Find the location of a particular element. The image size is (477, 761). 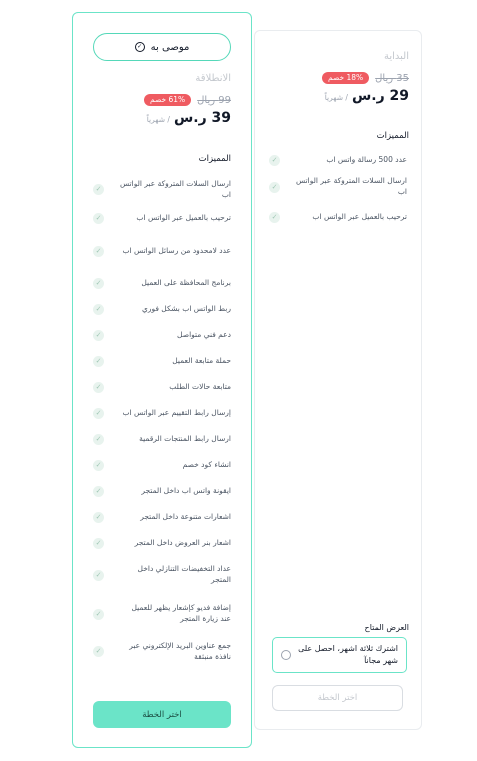

new-price-row: 39 ر.س / شهرياً is located at coordinates (189, 118).